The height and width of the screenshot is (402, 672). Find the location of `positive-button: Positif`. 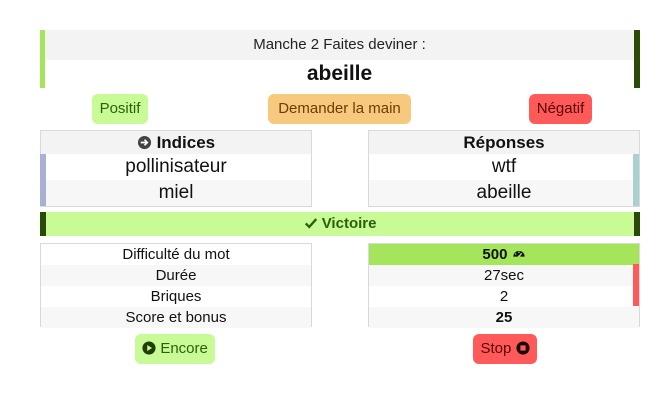

positive-button: Positif is located at coordinates (120, 109).